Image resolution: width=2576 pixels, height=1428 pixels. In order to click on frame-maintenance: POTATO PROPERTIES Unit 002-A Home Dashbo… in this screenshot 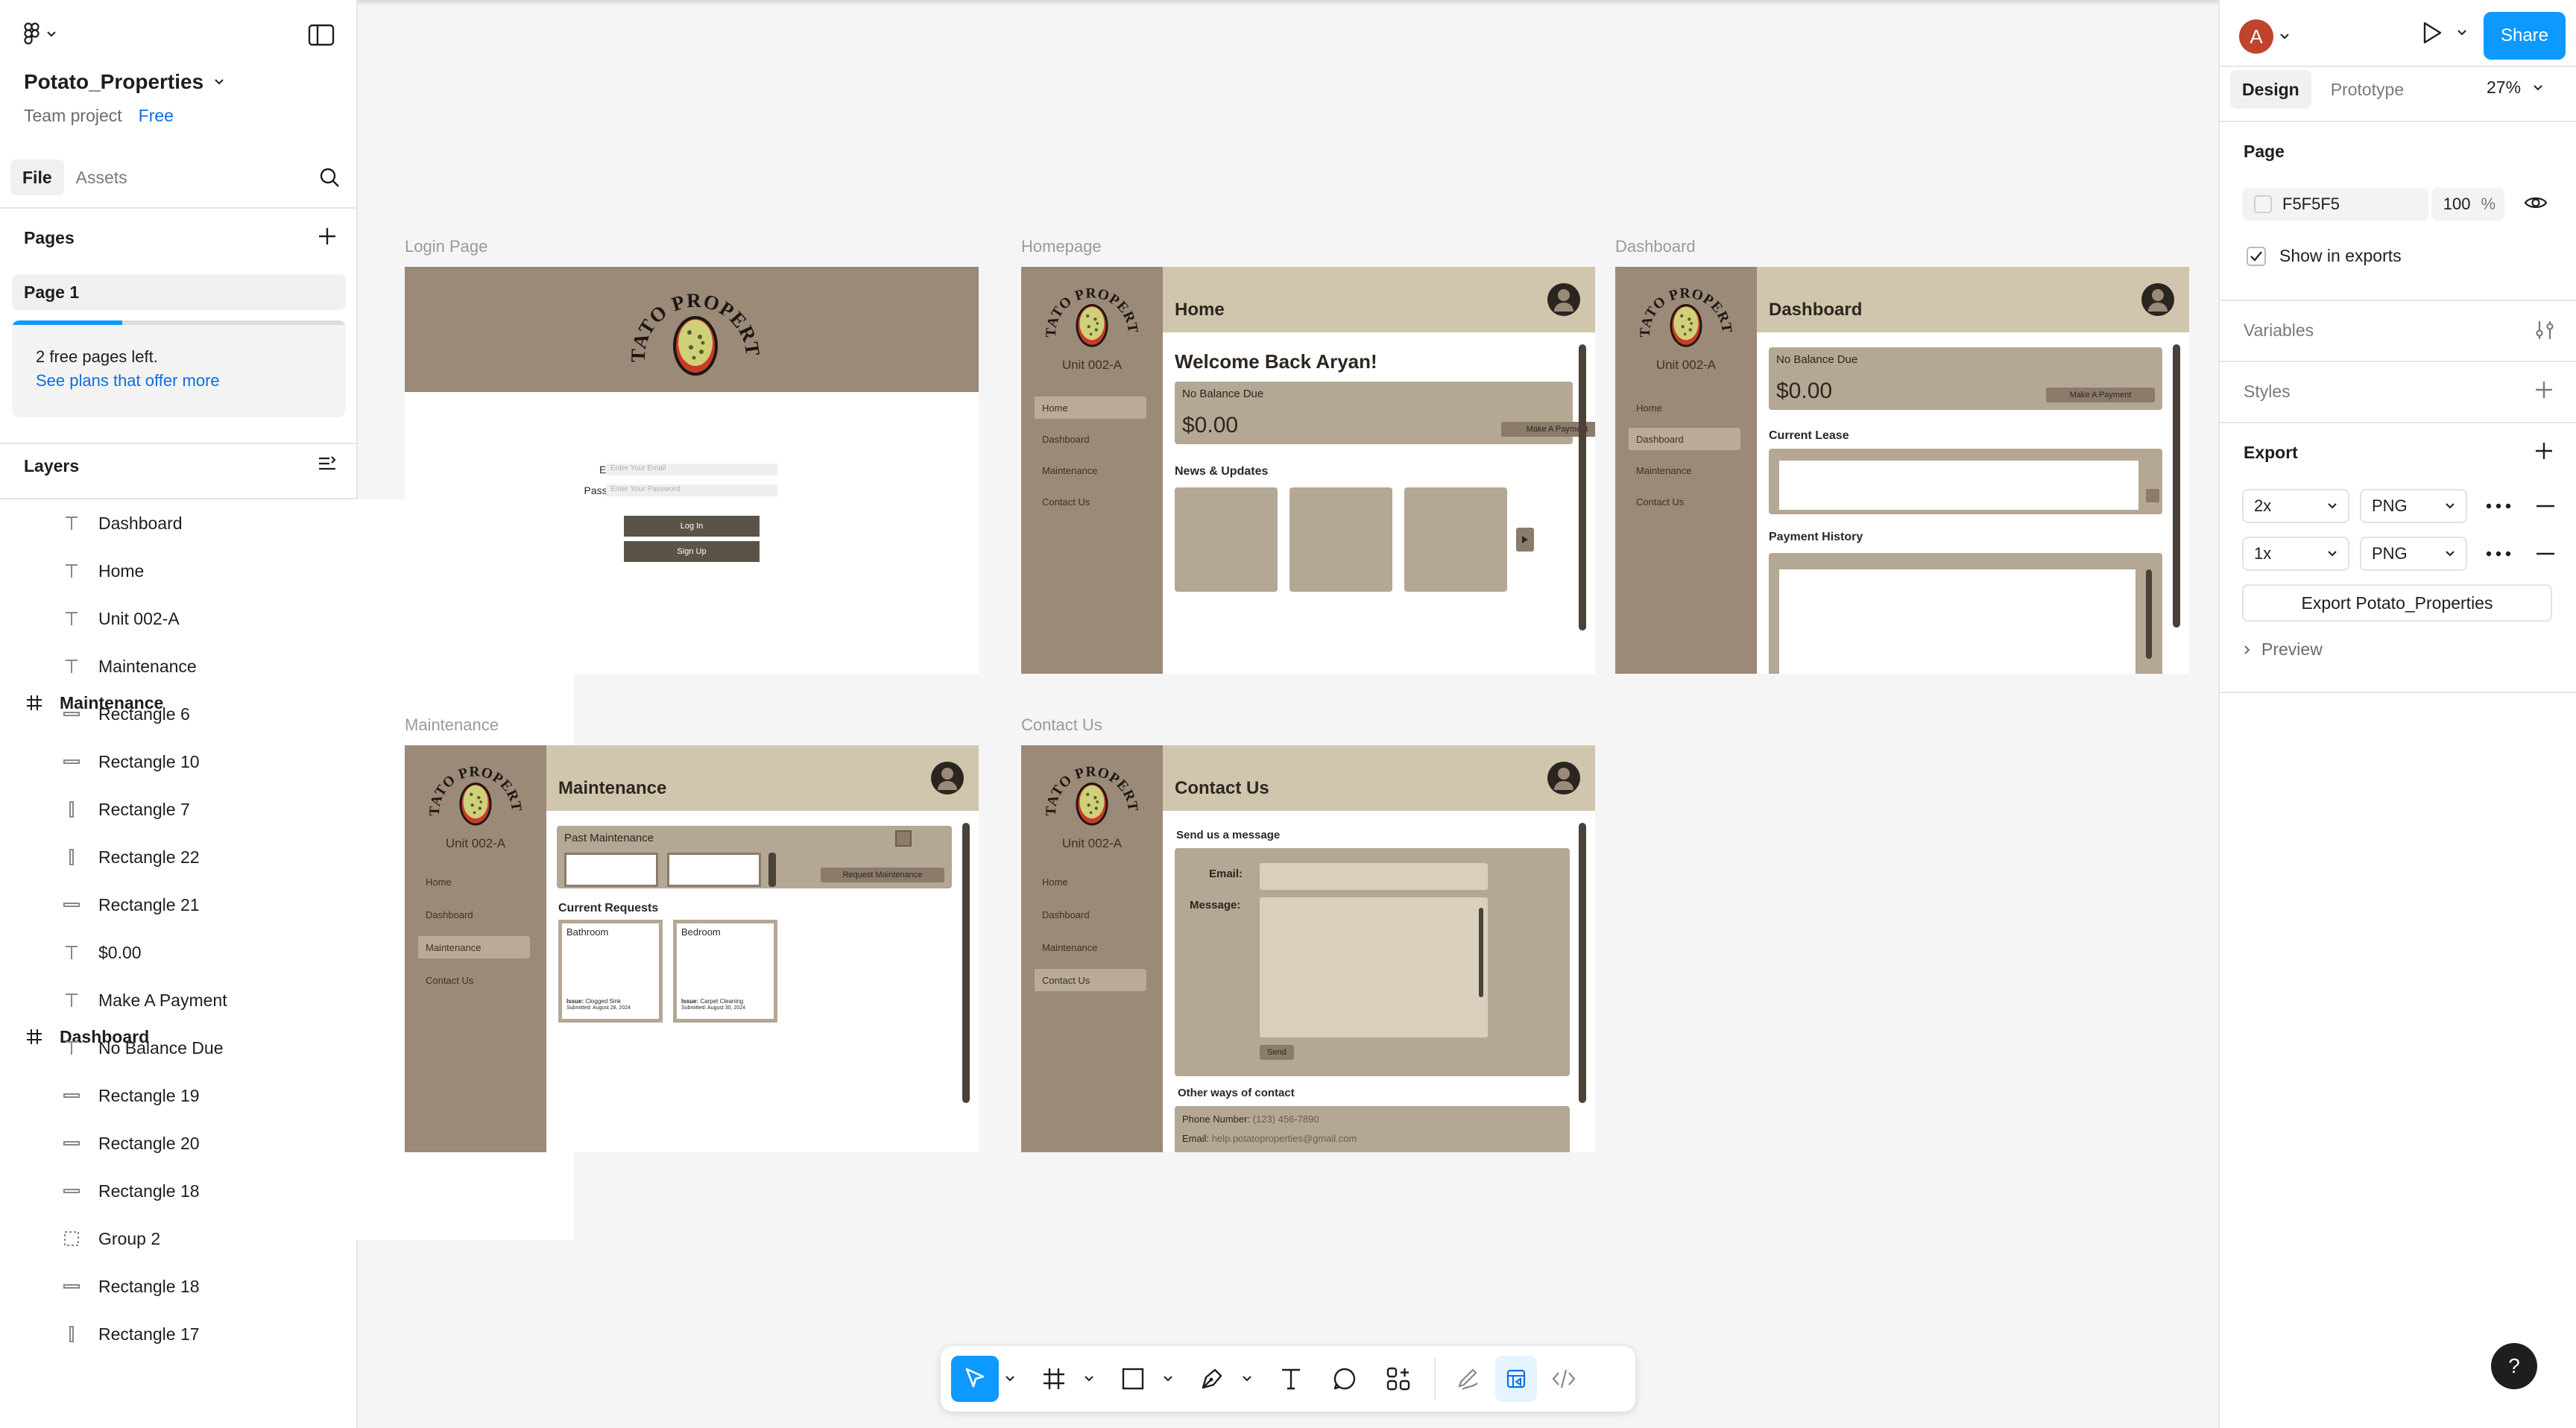, I will do `click(692, 948)`.